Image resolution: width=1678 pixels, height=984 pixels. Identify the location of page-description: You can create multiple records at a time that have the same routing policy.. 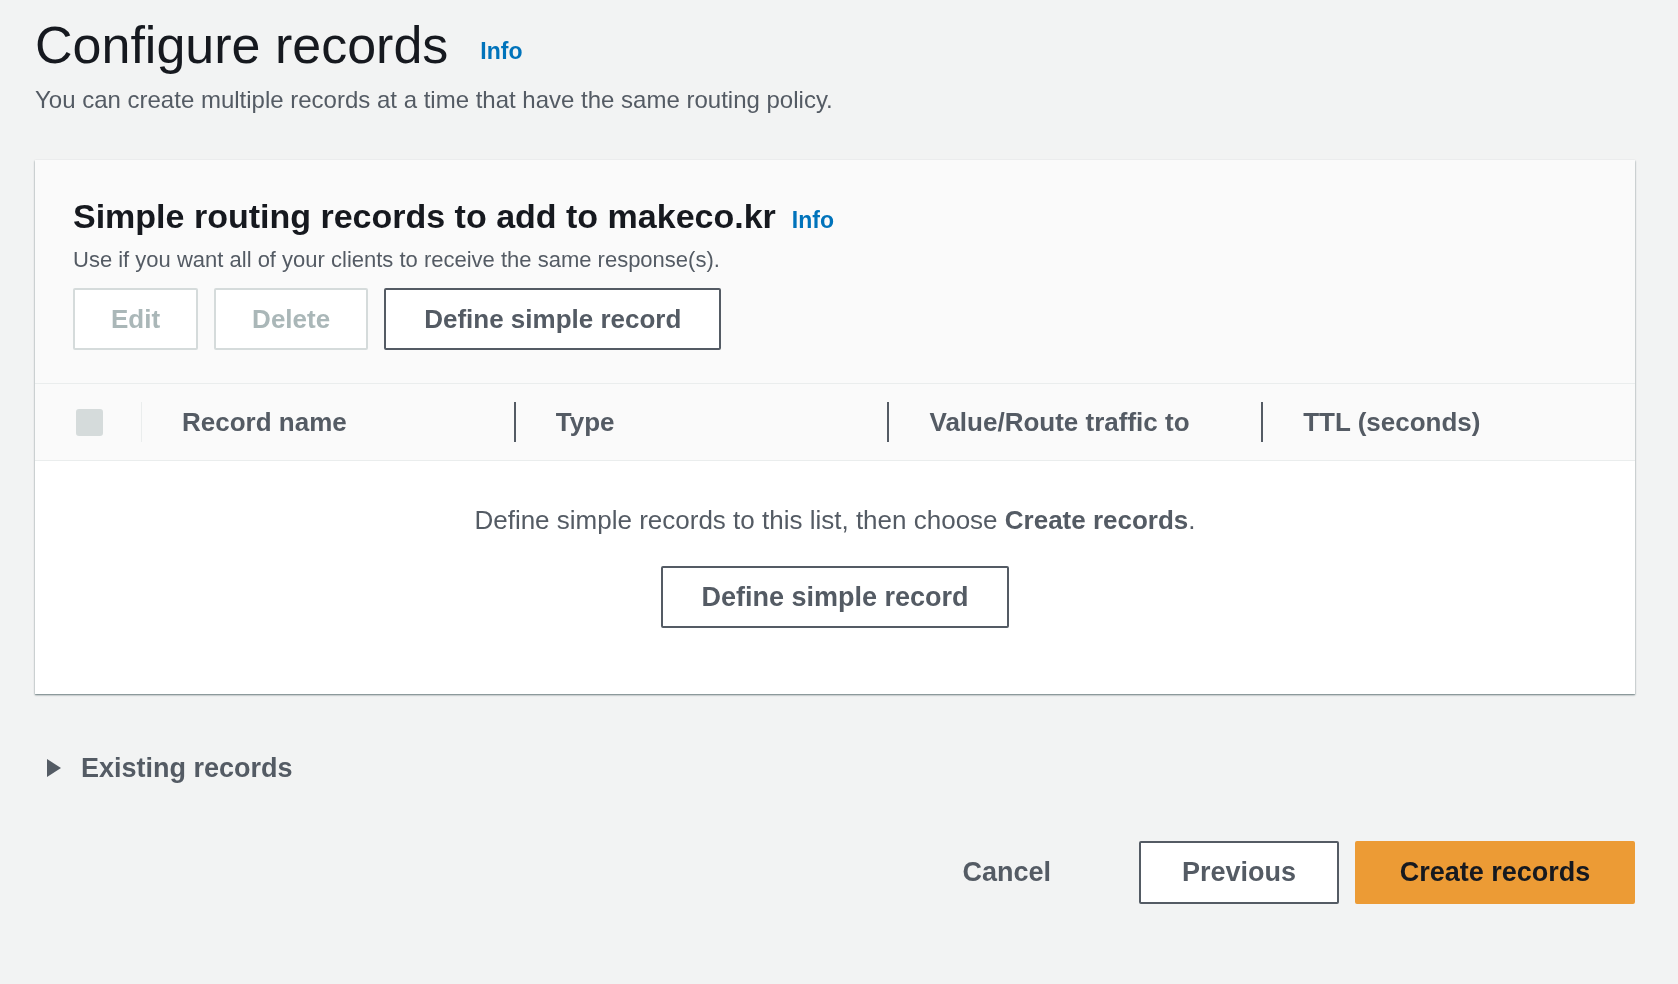
(434, 100).